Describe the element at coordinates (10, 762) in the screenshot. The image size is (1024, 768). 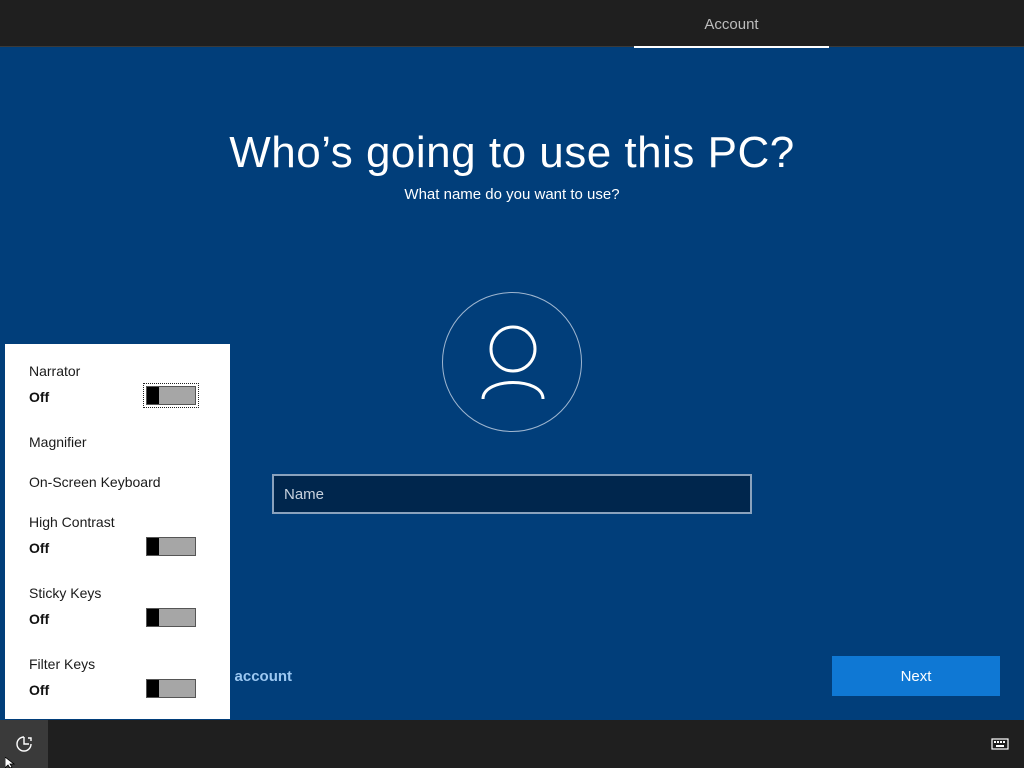
I see `mouse-cursor-icon` at that location.